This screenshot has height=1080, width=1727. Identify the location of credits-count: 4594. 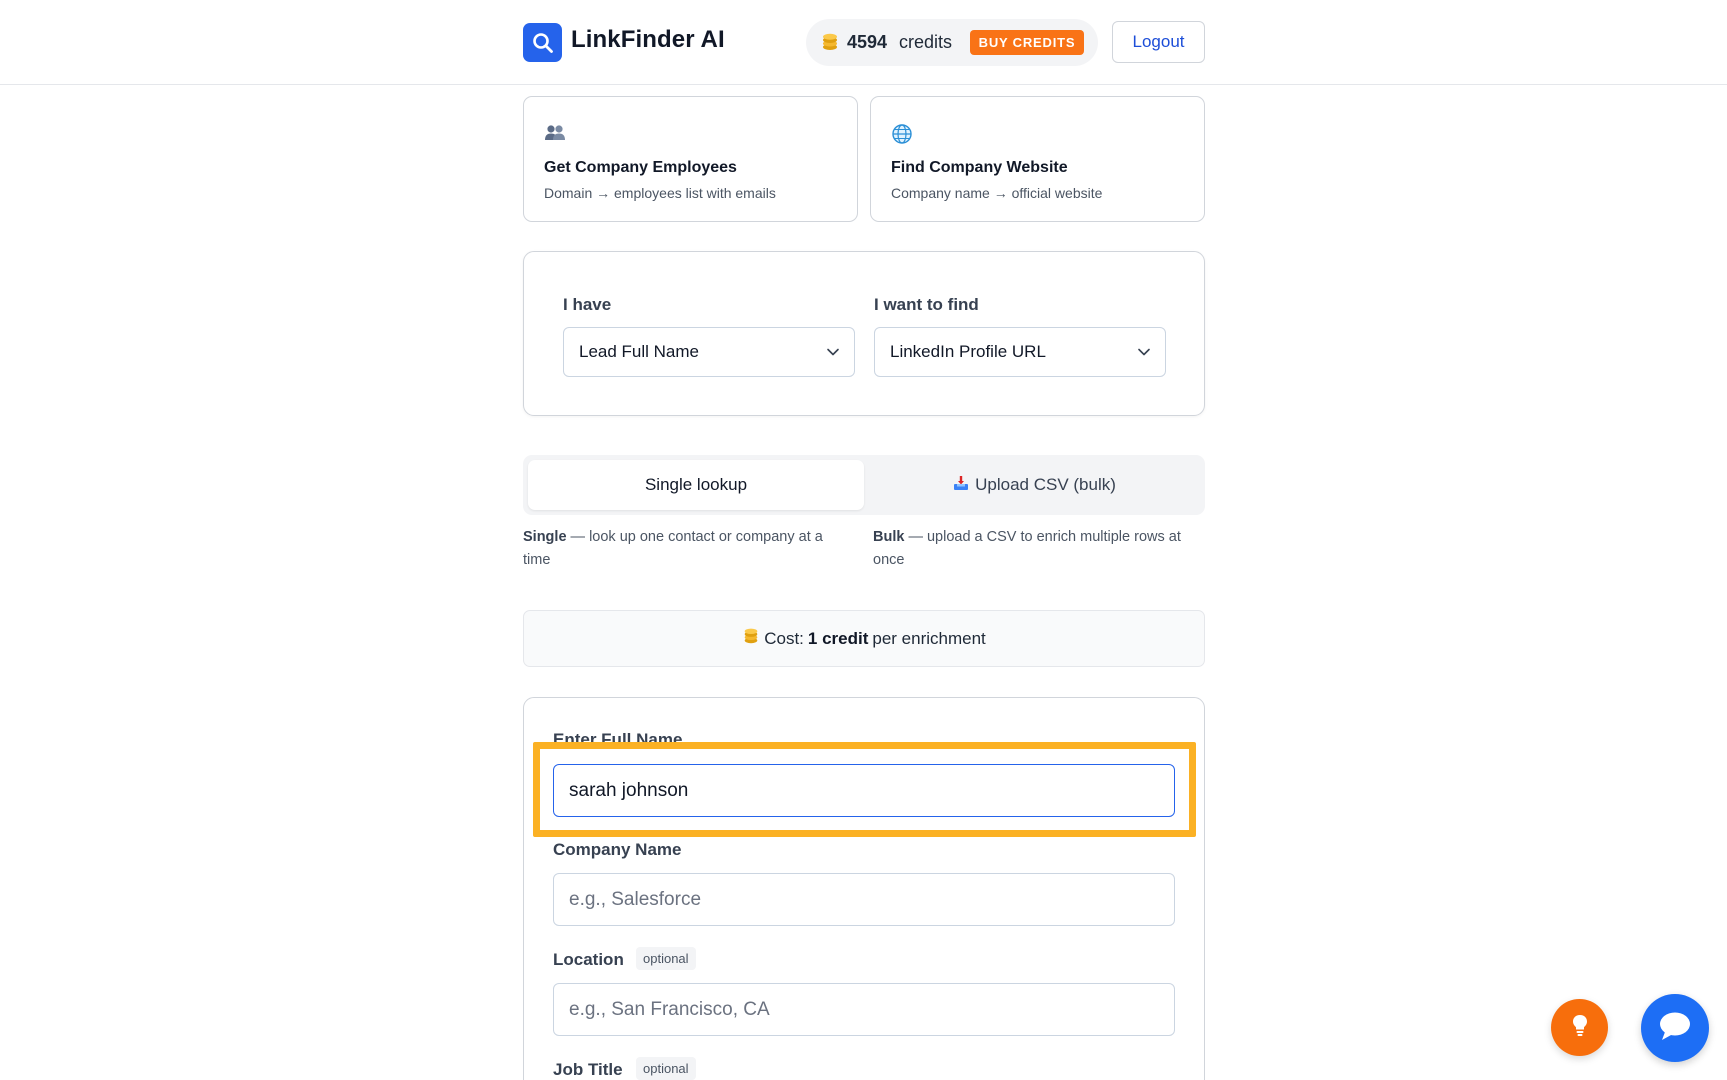
(867, 42).